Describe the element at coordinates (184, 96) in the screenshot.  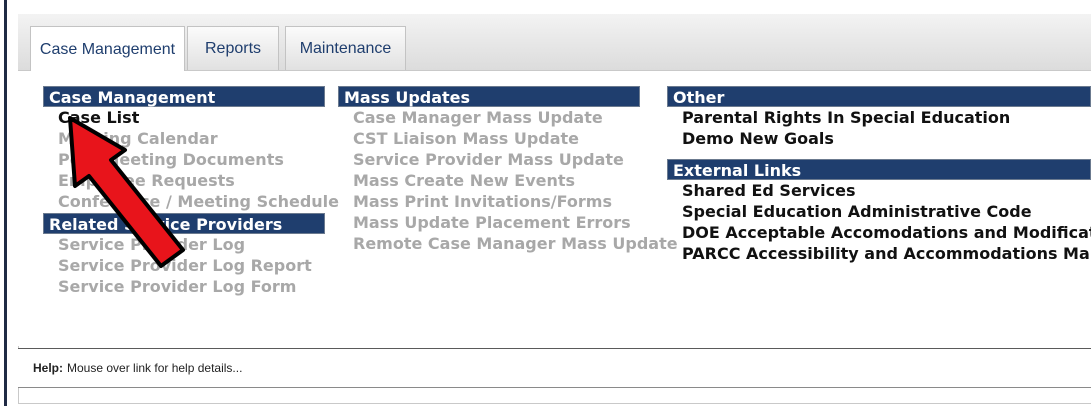
I see `section-header-case-management: Case Management` at that location.